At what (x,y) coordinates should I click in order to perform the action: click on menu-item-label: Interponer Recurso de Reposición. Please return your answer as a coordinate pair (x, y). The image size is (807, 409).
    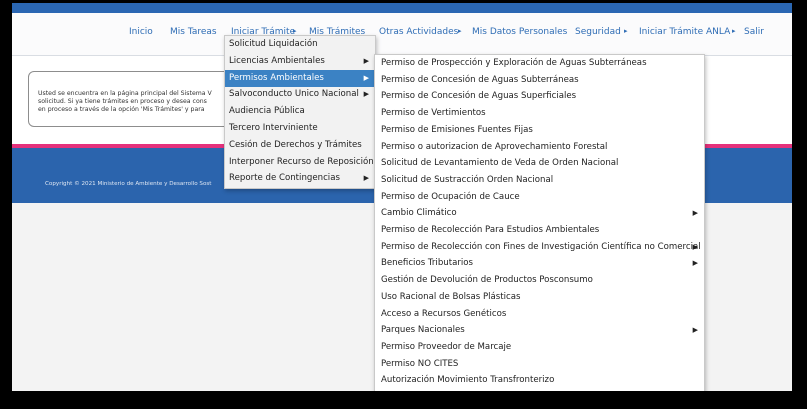
    Looking at the image, I should click on (301, 161).